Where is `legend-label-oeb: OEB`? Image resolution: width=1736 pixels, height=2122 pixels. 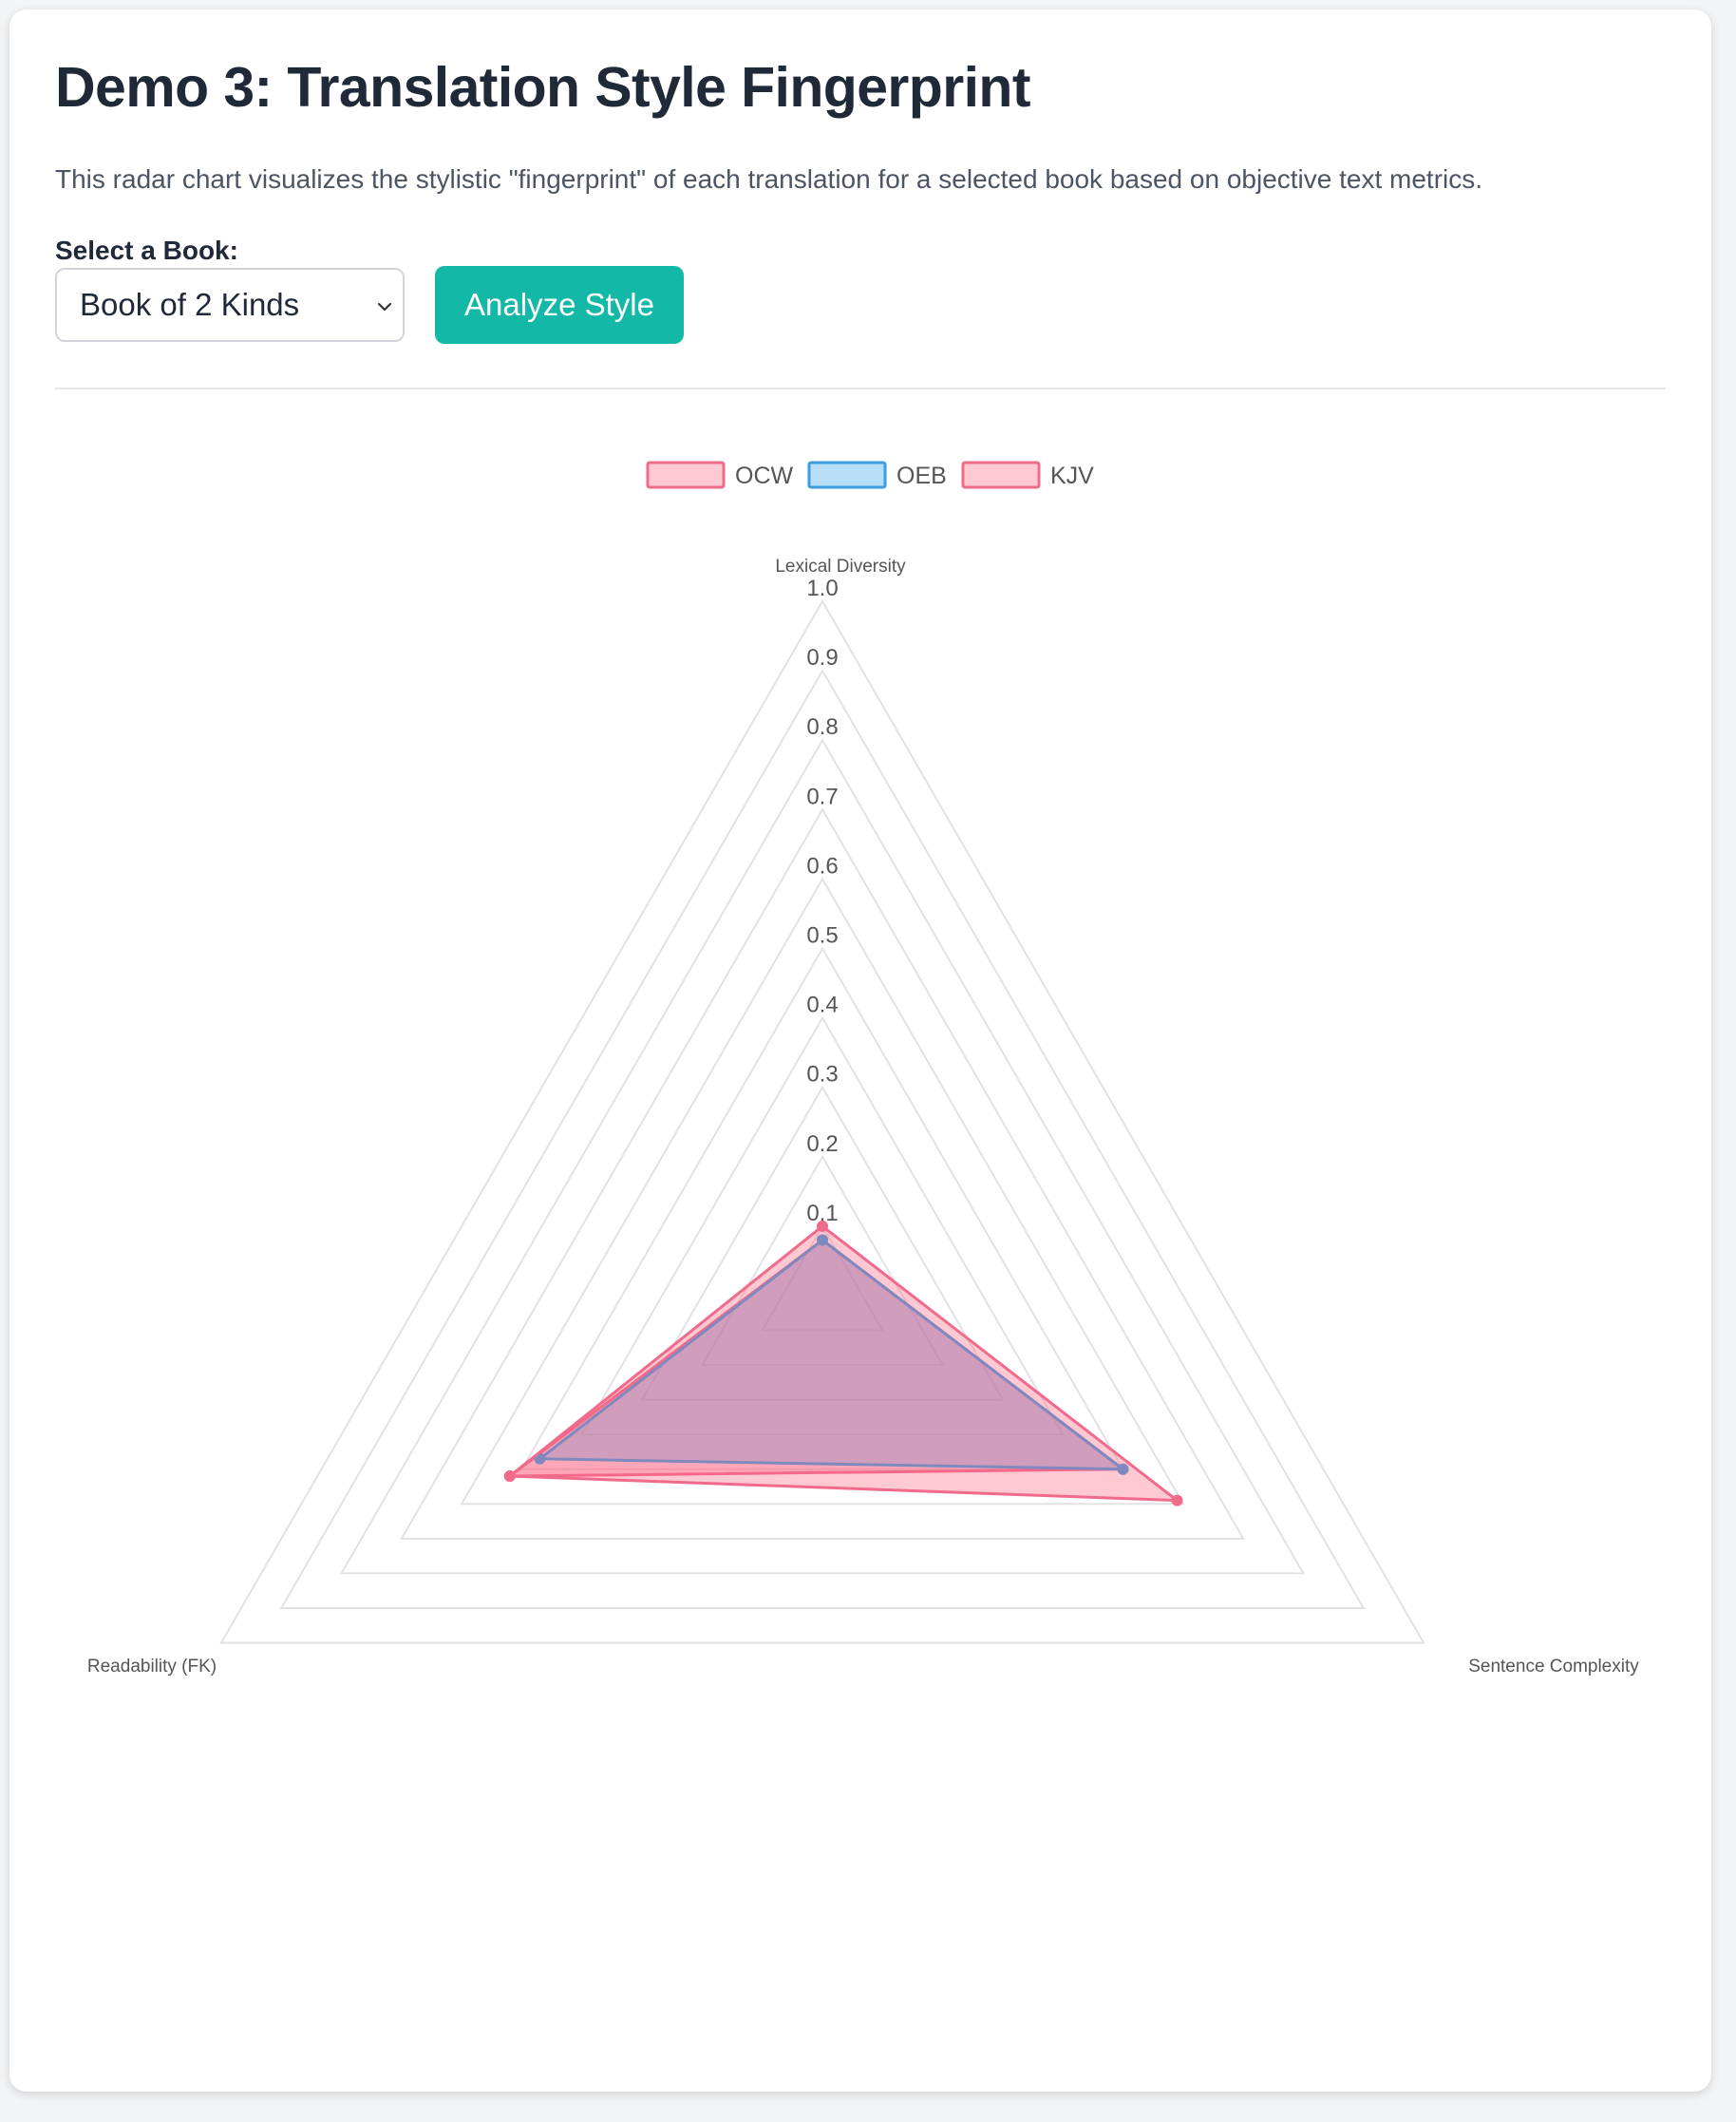
legend-label-oeb: OEB is located at coordinates (921, 476).